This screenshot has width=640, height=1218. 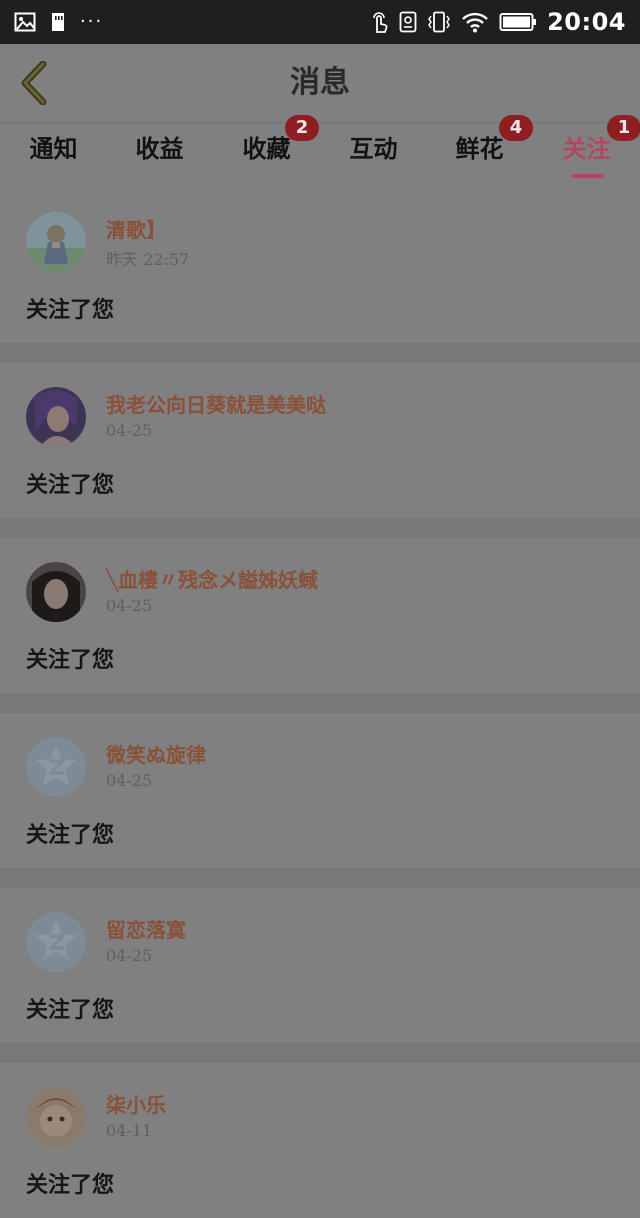 What do you see at coordinates (320, 440) in the screenshot?
I see `list-item: 我老公向日葵就是美美哒 04-25 关注了您` at bounding box center [320, 440].